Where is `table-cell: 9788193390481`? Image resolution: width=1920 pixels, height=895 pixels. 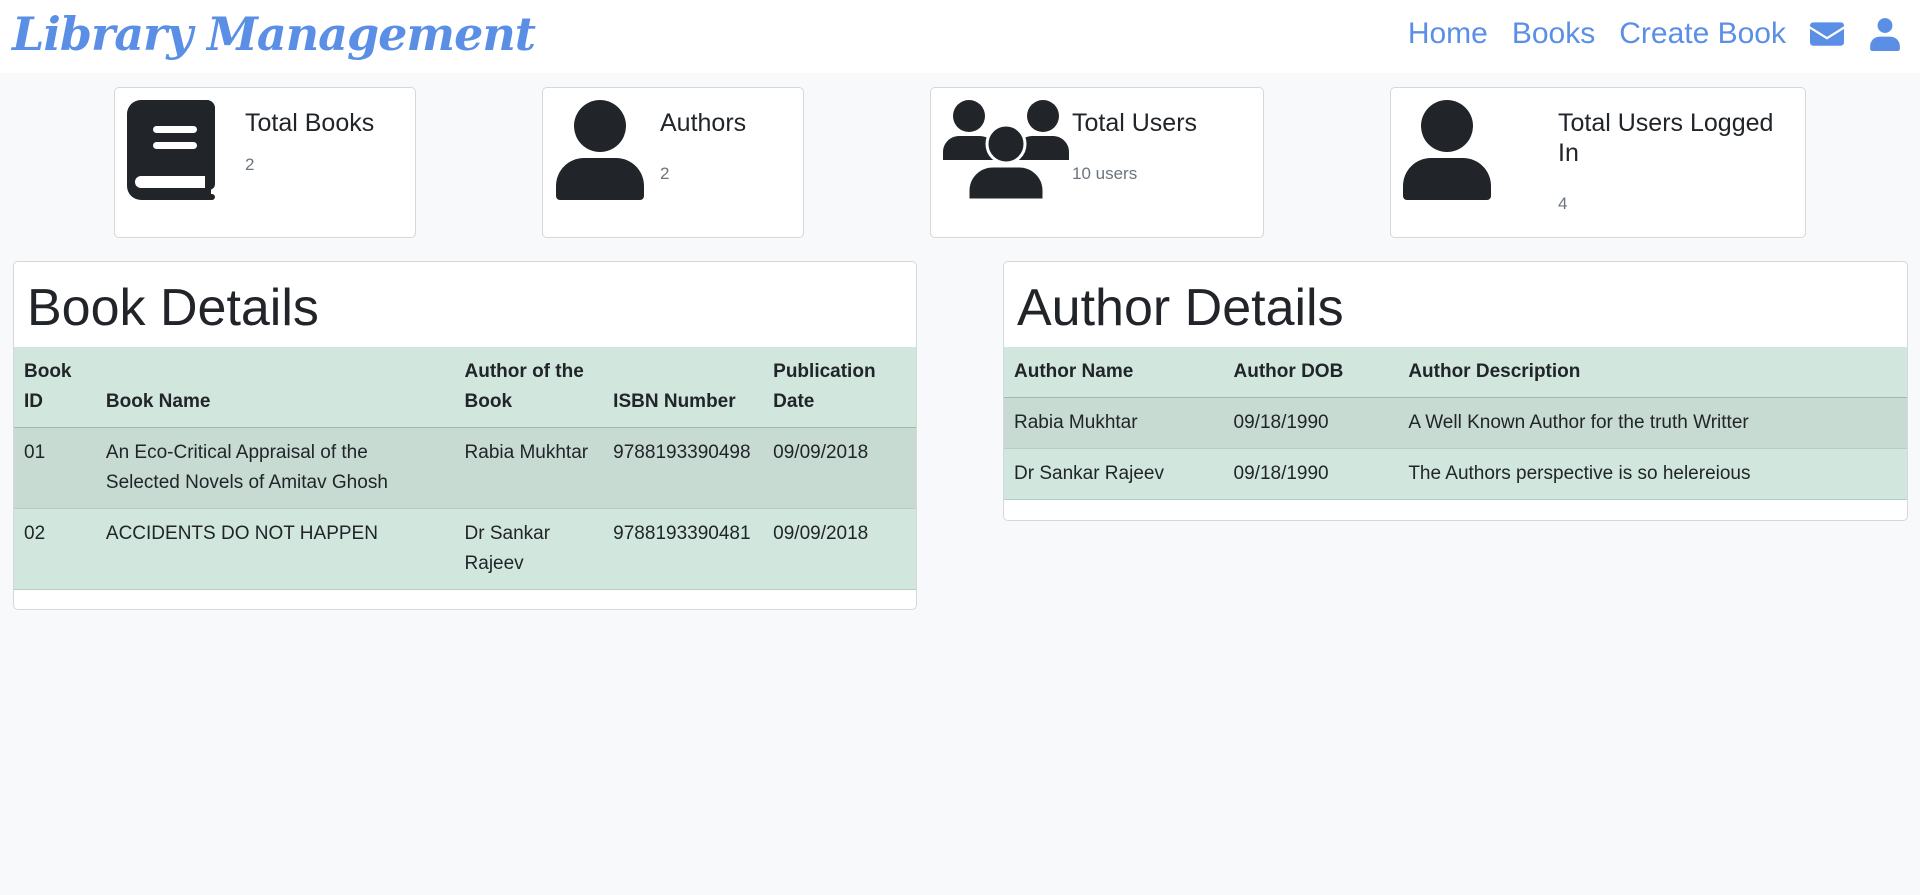 table-cell: 9788193390481 is located at coordinates (683, 549).